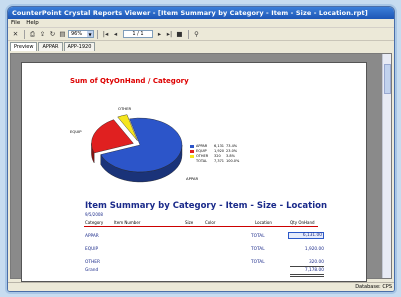 Image resolution: width=401 pixels, height=297 pixels. Describe the element at coordinates (32, 34) in the screenshot. I see `print-icon: ⎙` at that location.